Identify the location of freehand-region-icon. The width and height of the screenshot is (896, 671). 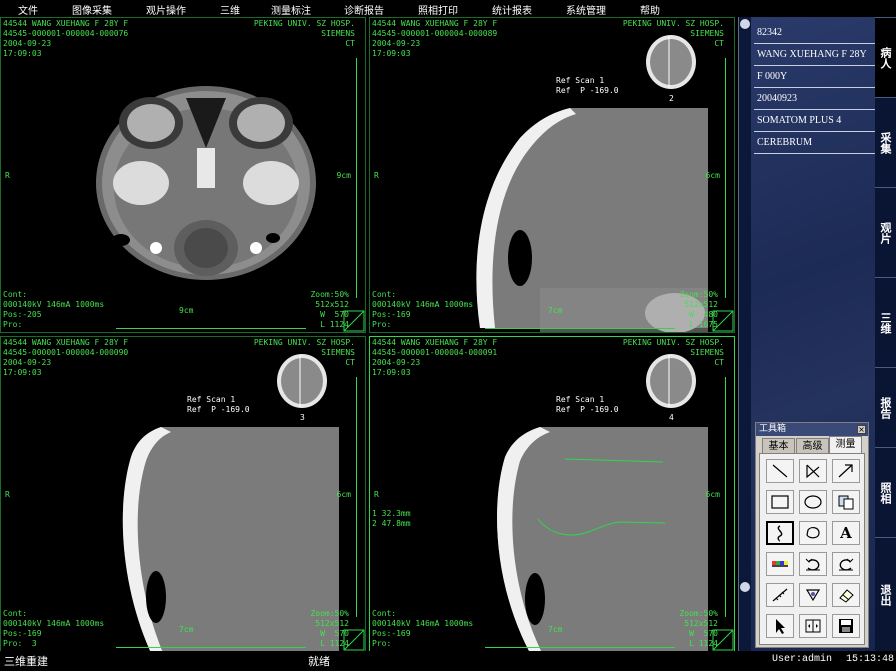
(813, 533).